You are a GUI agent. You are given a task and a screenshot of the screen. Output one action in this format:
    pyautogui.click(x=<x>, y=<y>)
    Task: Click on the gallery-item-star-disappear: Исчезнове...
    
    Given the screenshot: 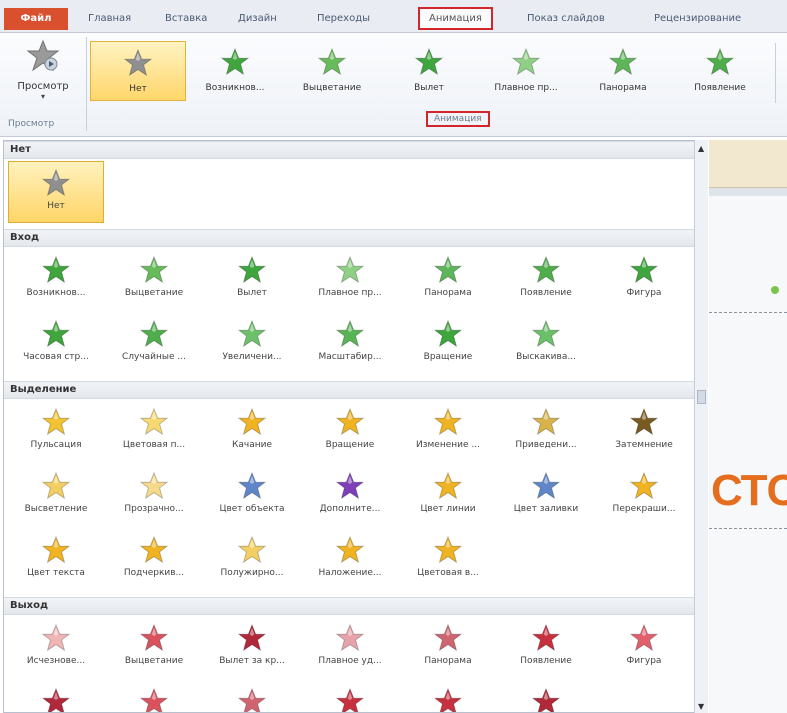 What is the action you would take?
    pyautogui.click(x=56, y=648)
    